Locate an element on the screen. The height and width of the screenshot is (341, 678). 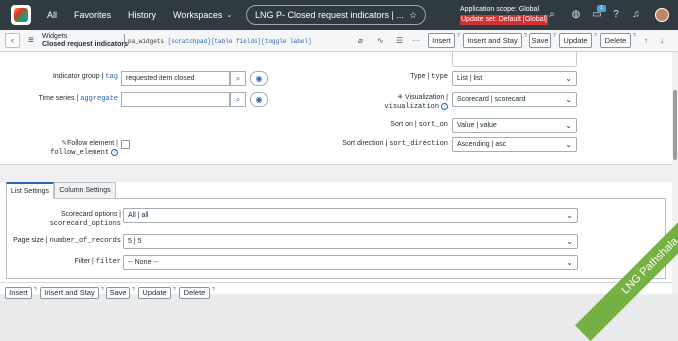
table-name: pa_widgets is located at coordinates (146, 41).